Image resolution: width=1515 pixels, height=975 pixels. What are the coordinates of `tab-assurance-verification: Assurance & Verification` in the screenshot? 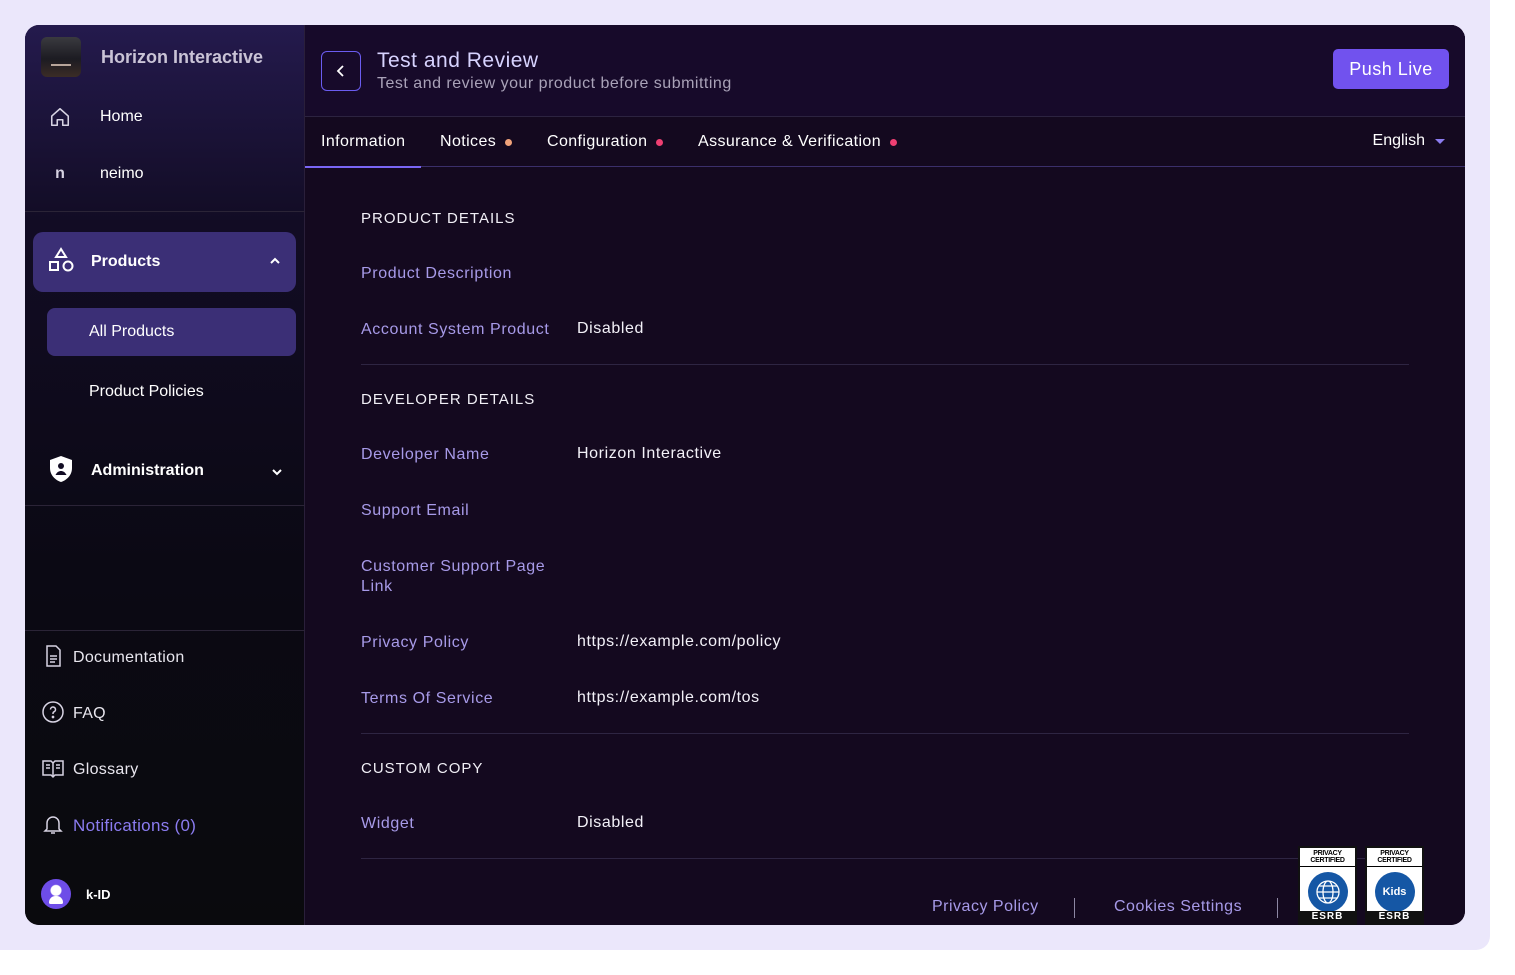 It's located at (798, 142).